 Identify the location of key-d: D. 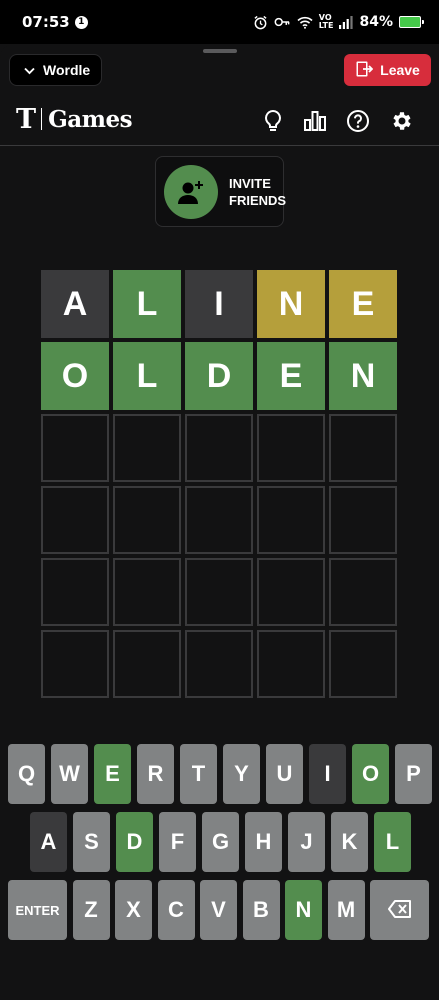
(134, 842).